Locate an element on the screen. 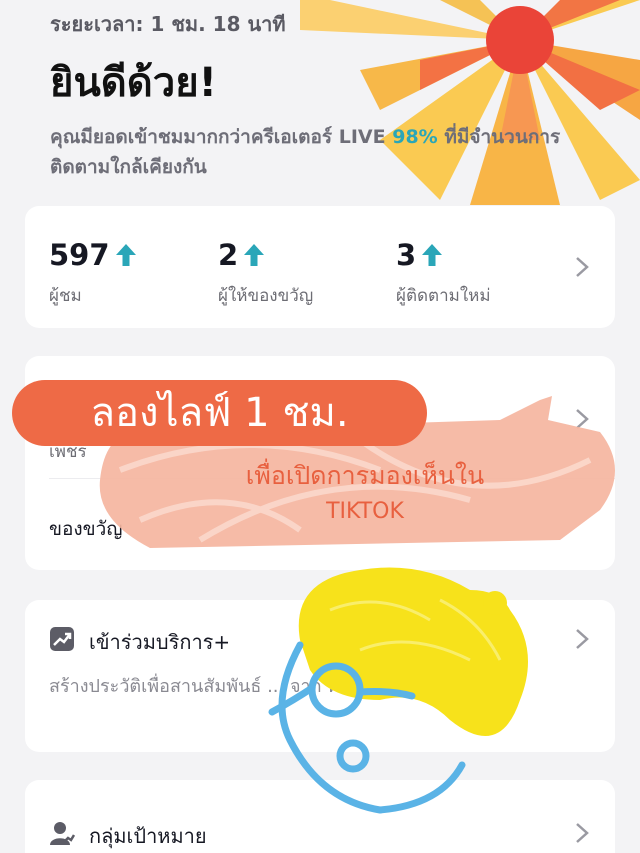 This screenshot has height=853, width=640. stat-value: 597 is located at coordinates (79, 255).